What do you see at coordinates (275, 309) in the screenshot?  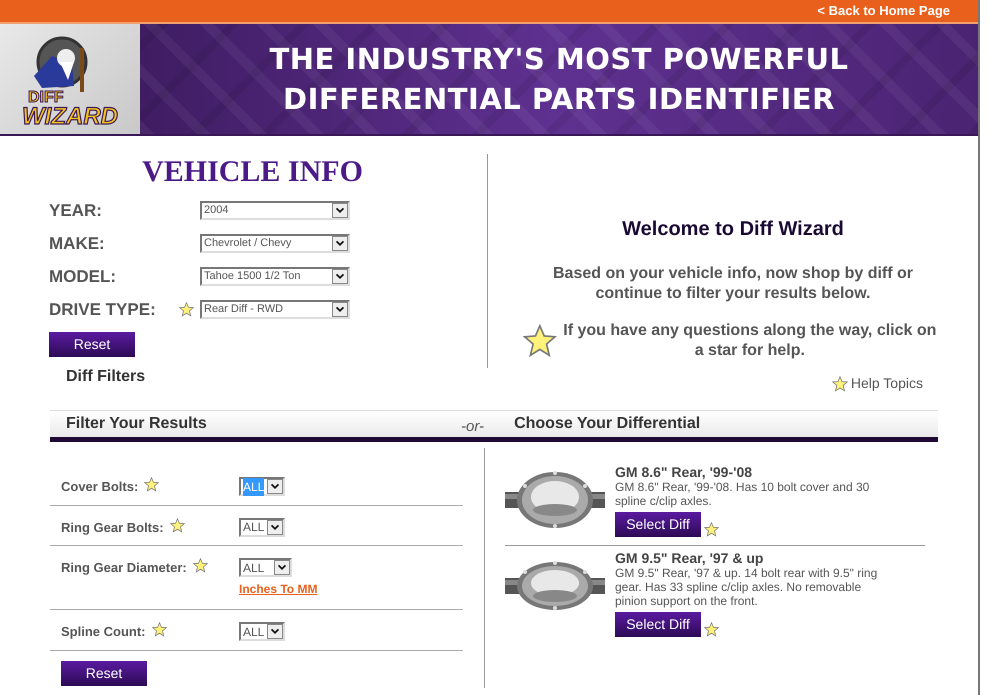 I see `select-field: Rear Diff - RWD` at bounding box center [275, 309].